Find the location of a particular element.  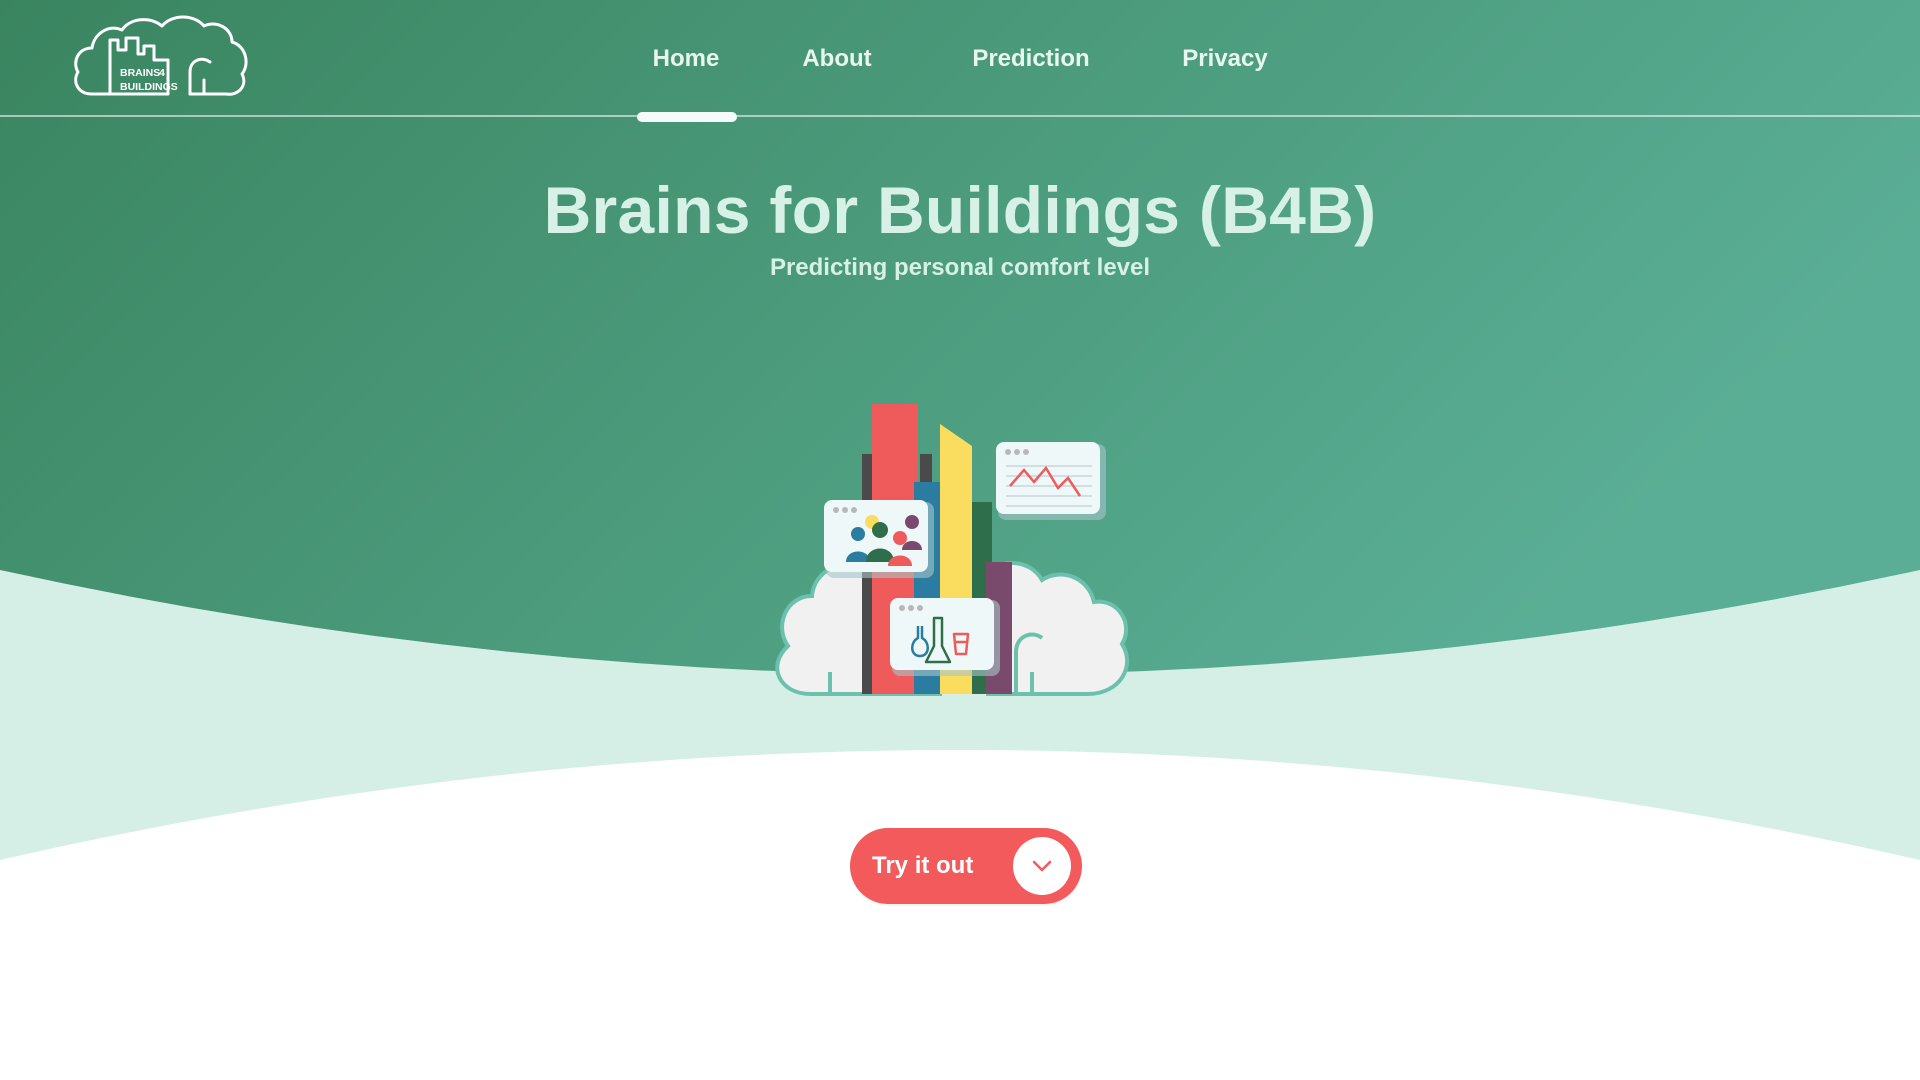

main-nav: Home About Prediction Privacy is located at coordinates (965, 61).